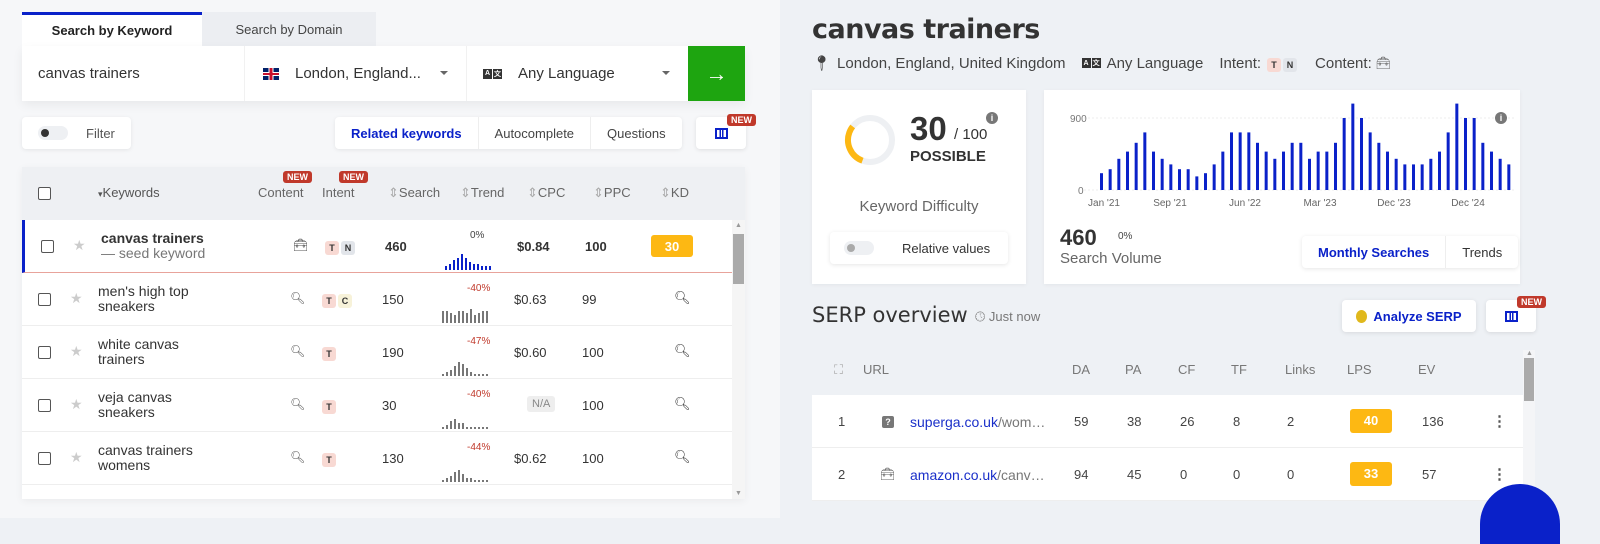 The width and height of the screenshot is (1600, 544). What do you see at coordinates (138, 352) in the screenshot?
I see `keyword-text: white canvas trainers` at bounding box center [138, 352].